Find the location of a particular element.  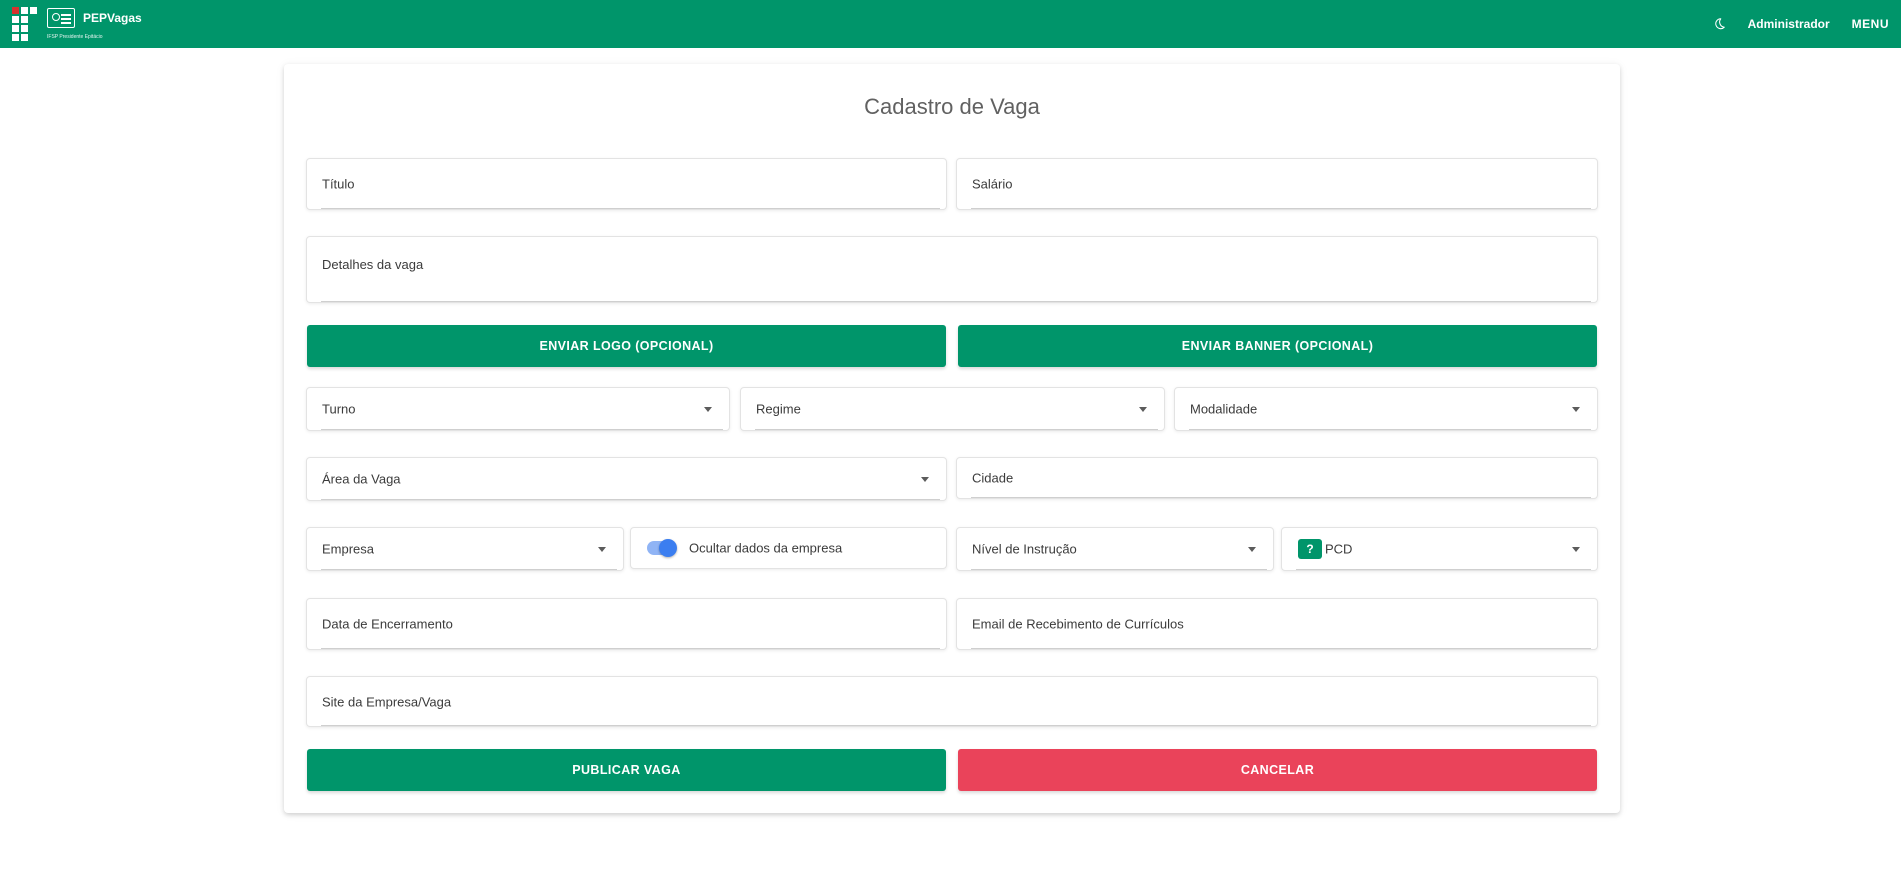

detalhes-label: Detalhes da vaga is located at coordinates (373, 264).